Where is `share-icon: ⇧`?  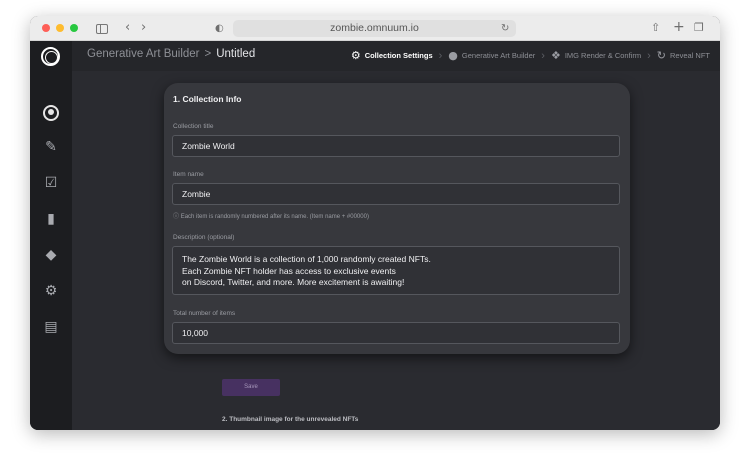
share-icon: ⇧ is located at coordinates (655, 28).